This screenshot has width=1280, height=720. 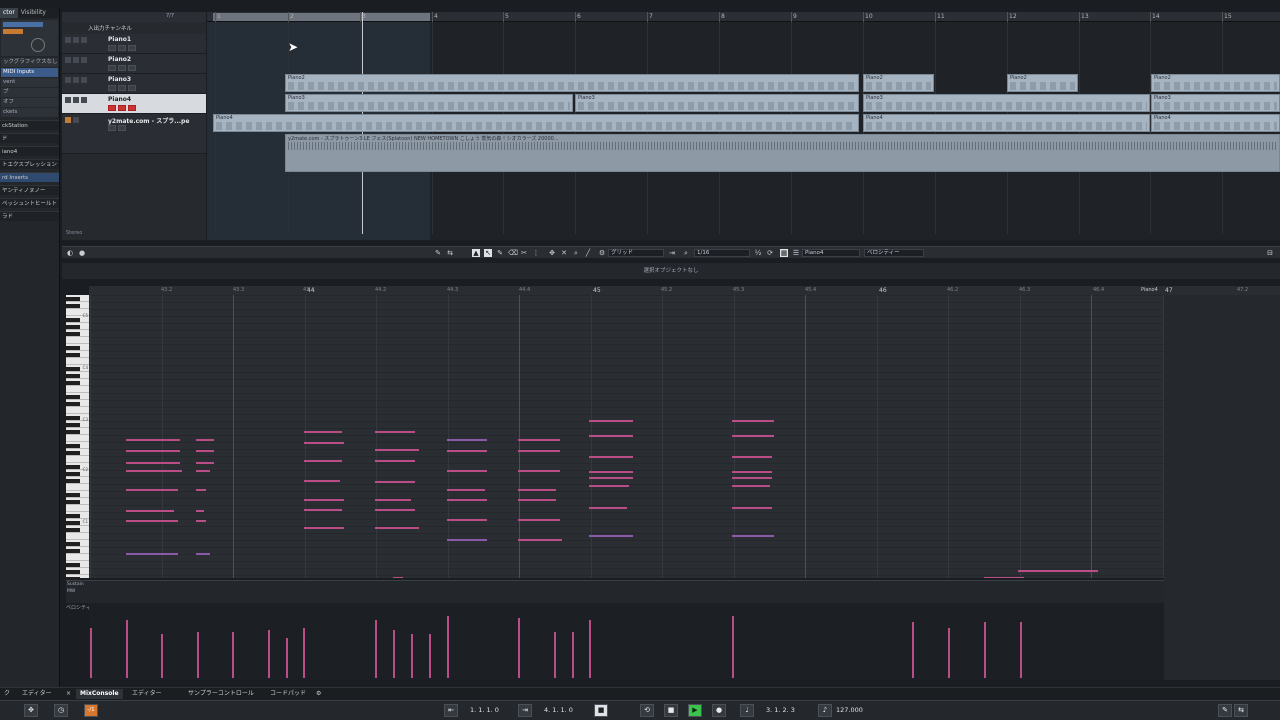 What do you see at coordinates (68, 694) in the screenshot?
I see `close-icon: ×` at bounding box center [68, 694].